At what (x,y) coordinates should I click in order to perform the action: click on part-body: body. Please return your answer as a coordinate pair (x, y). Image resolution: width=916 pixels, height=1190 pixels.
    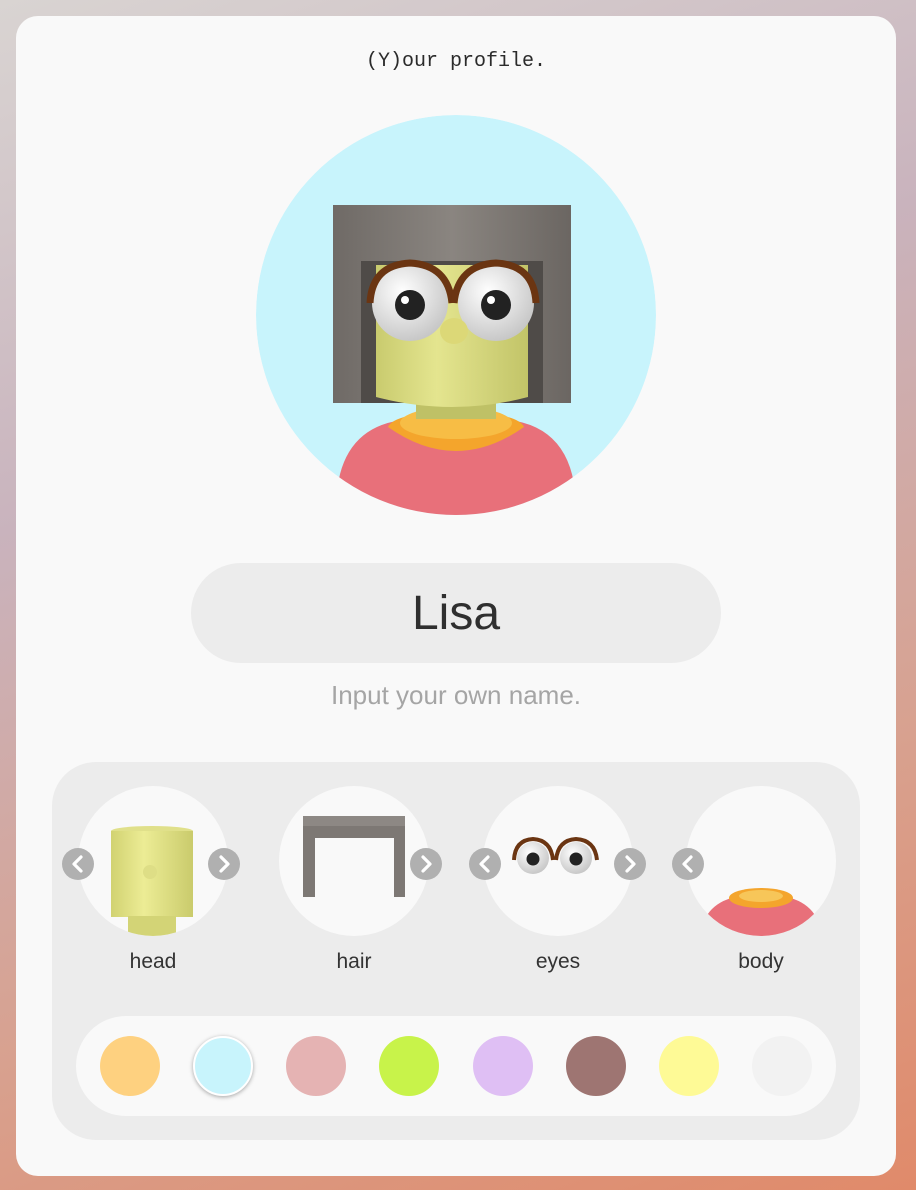
    Looking at the image, I should click on (761, 880).